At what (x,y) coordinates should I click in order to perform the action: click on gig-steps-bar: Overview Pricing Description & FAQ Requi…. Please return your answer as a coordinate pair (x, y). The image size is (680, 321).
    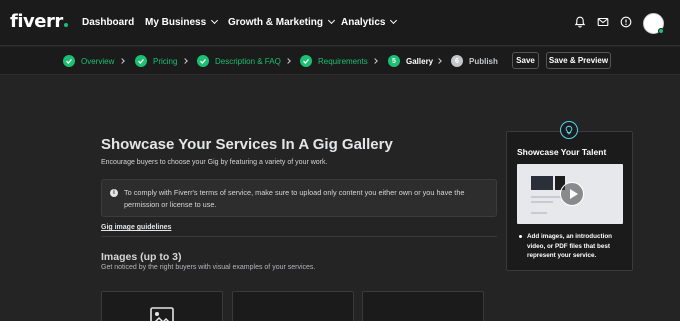
    Looking at the image, I should click on (340, 61).